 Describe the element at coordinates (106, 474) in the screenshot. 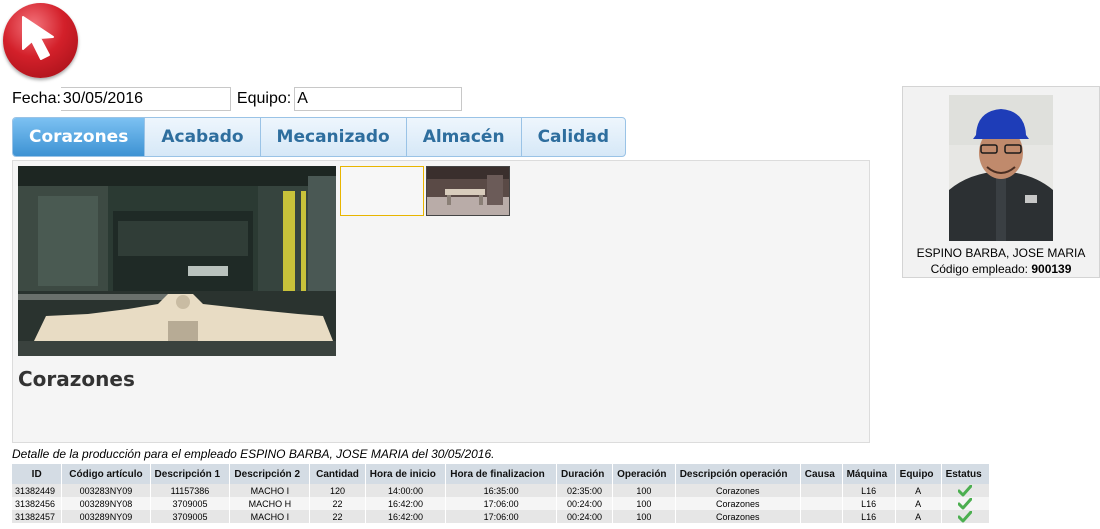

I see `header-codigo-articulo: Código artículo` at that location.